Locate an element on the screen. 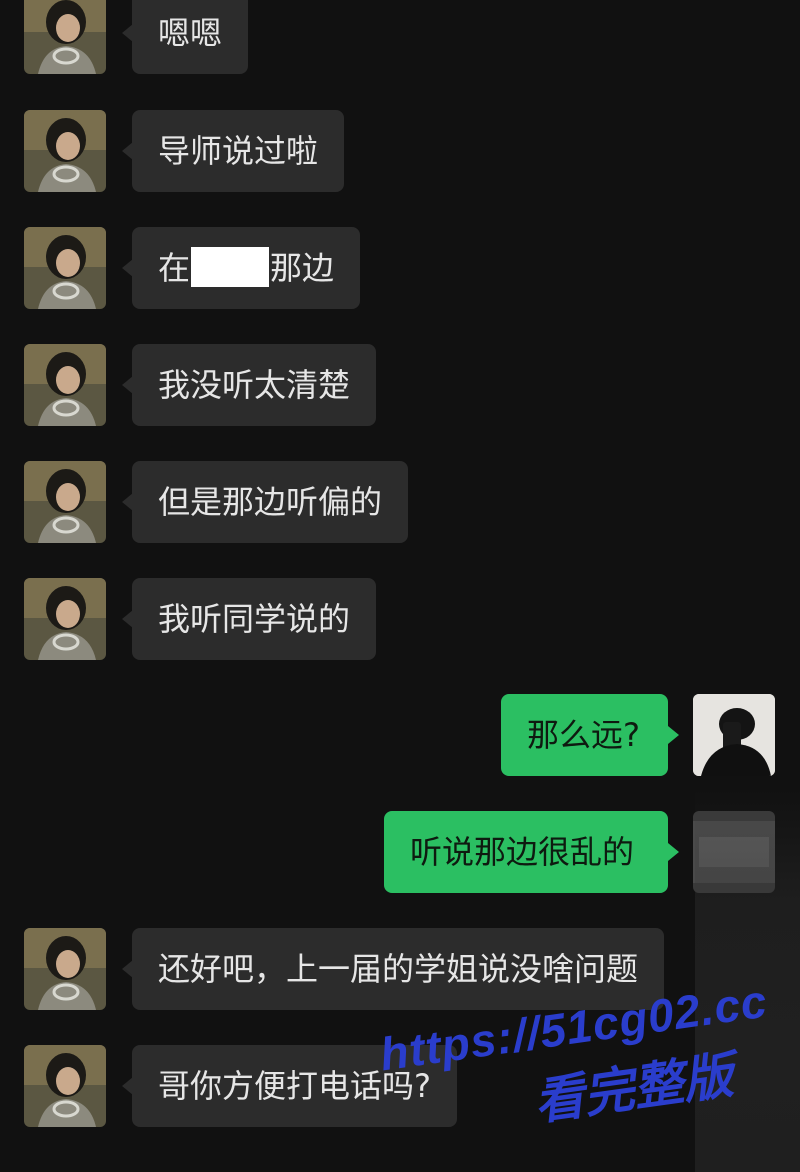 This screenshot has width=800, height=1172. message-bubble: 我没听太清楚 is located at coordinates (254, 385).